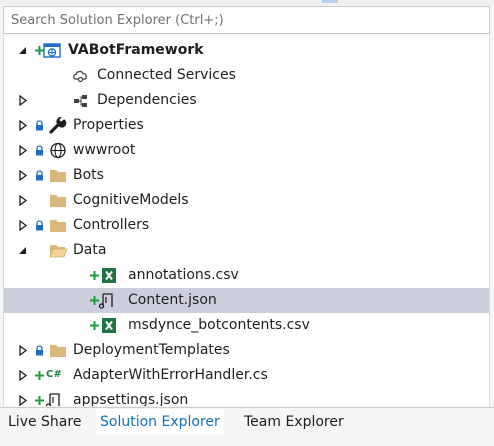 The height and width of the screenshot is (446, 494). I want to click on tree-item-label: annotations.csv, so click(183, 275).